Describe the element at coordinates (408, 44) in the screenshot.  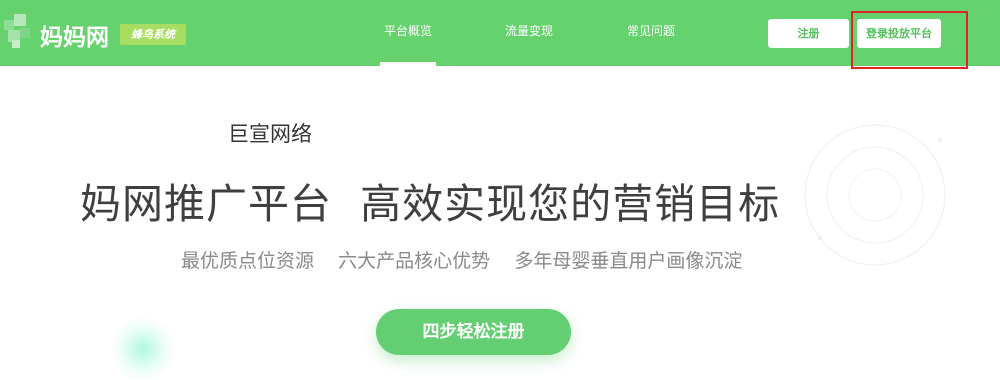
I see `nav-item-overview: 平台概览` at that location.